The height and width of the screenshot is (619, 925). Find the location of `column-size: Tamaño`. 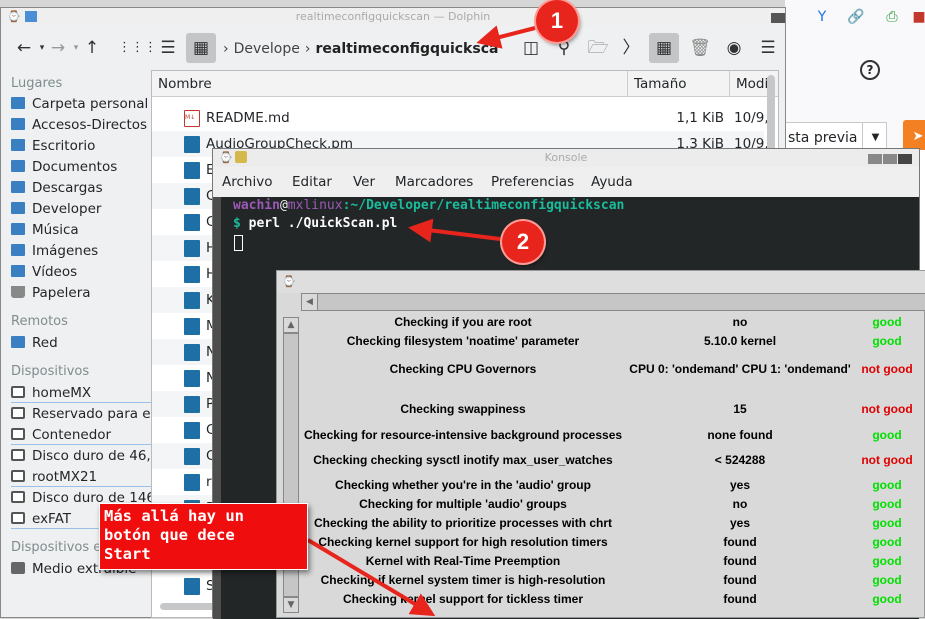

column-size: Tamaño is located at coordinates (679, 84).